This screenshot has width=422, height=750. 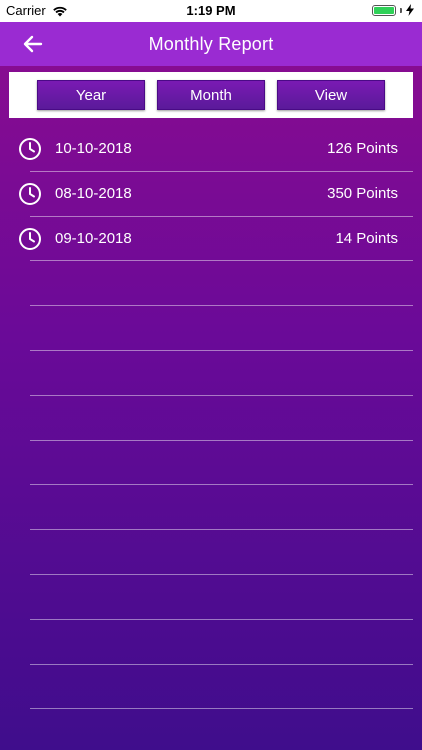 I want to click on month-button: Month, so click(x=211, y=95).